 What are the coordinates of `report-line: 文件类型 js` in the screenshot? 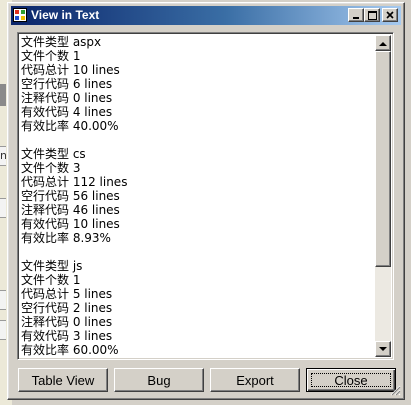 It's located at (52, 266).